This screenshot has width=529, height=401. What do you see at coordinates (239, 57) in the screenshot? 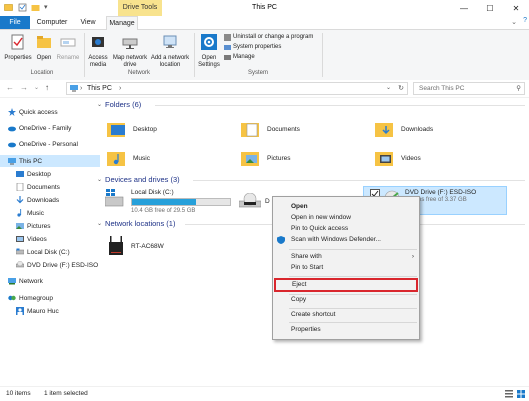
I see `manage-button: Manage` at bounding box center [239, 57].